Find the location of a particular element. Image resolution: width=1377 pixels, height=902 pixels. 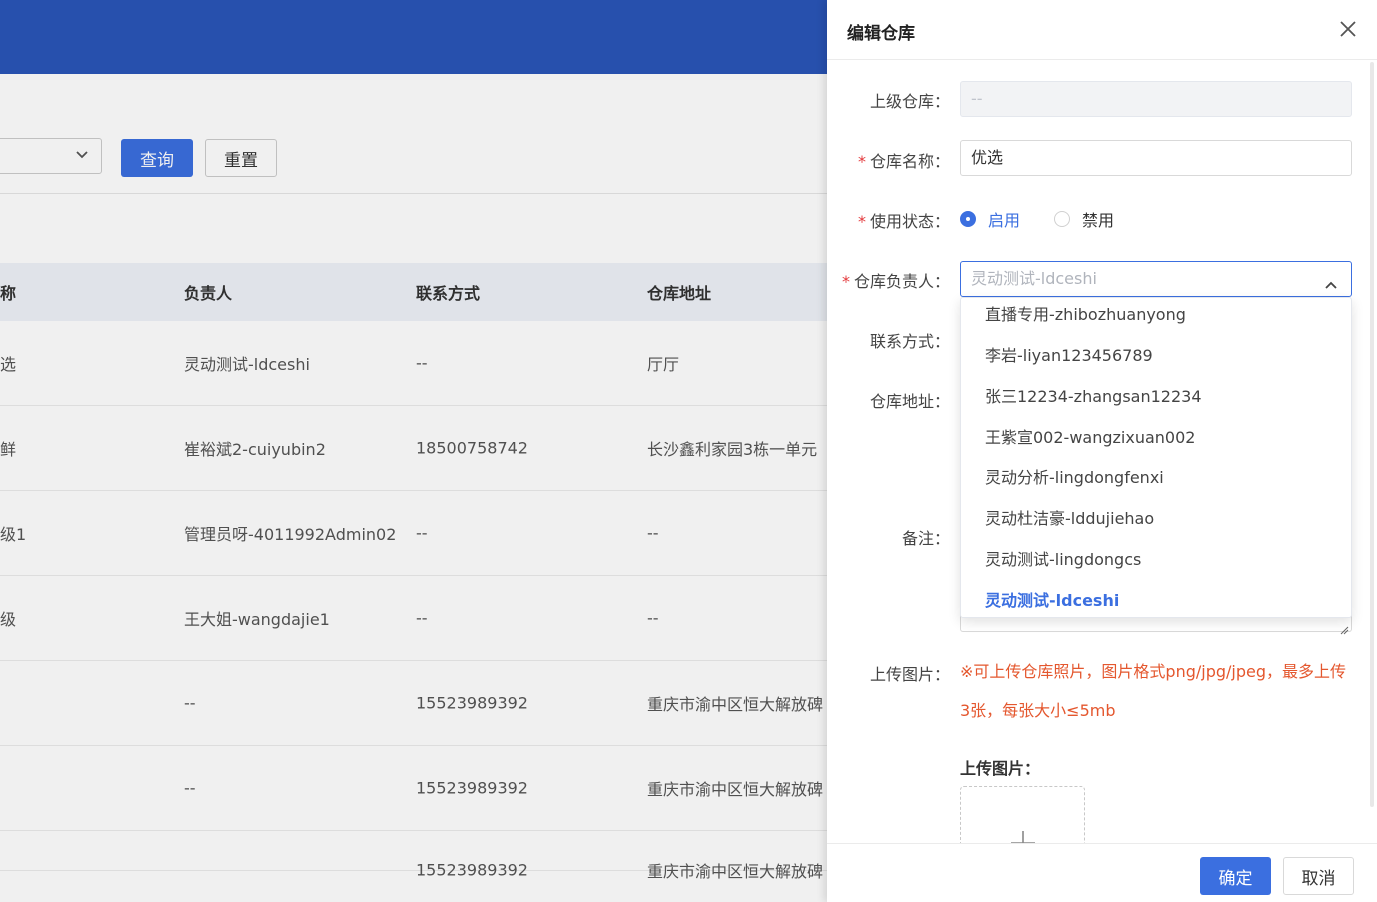

drawer-header: 编辑仓库 is located at coordinates (1102, 30).